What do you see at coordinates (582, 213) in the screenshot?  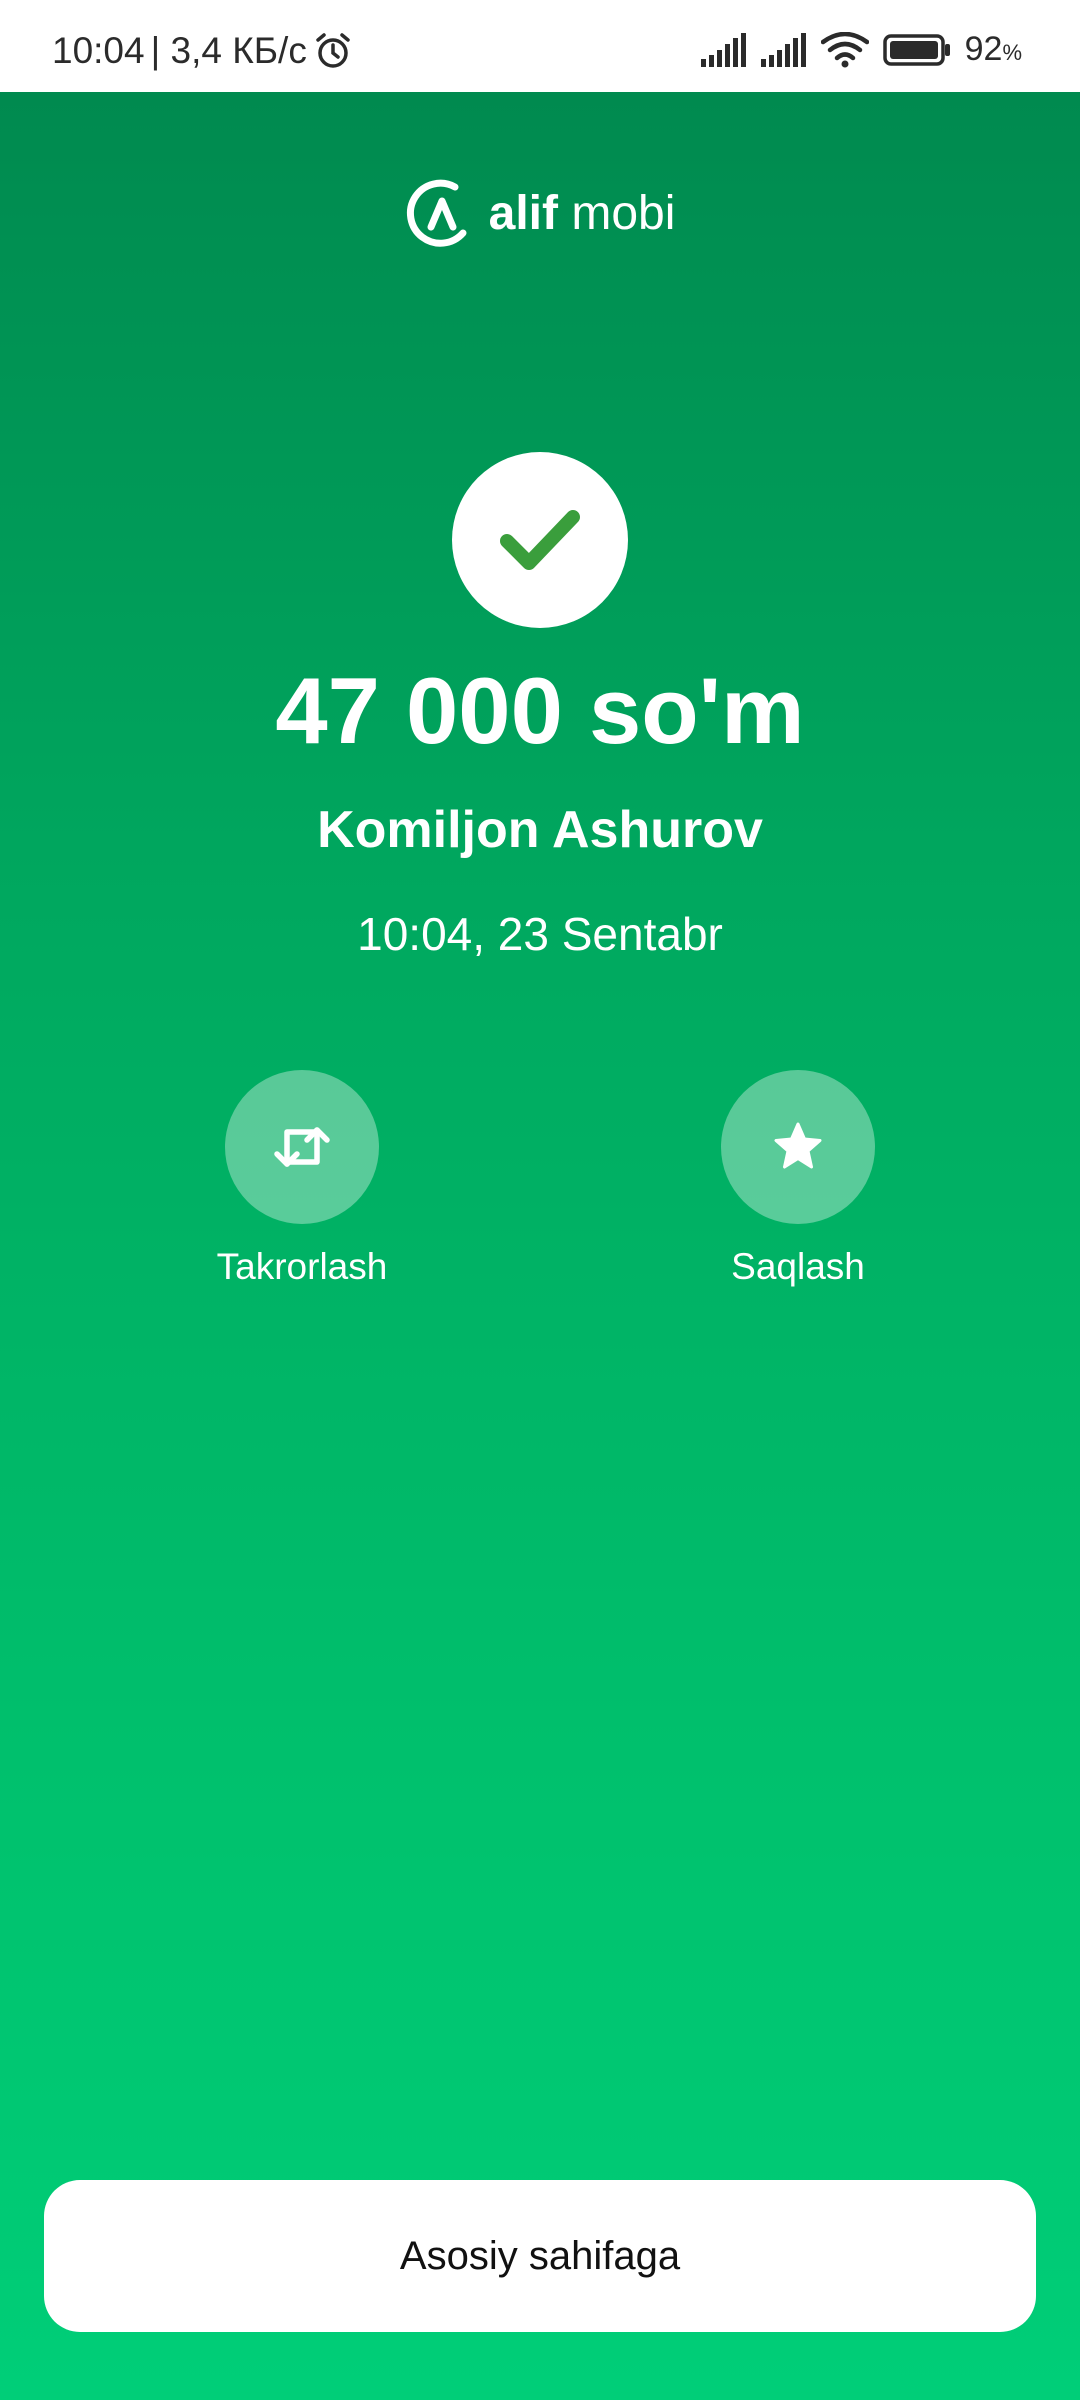 I see `logo-wordmark: alif mobi` at bounding box center [582, 213].